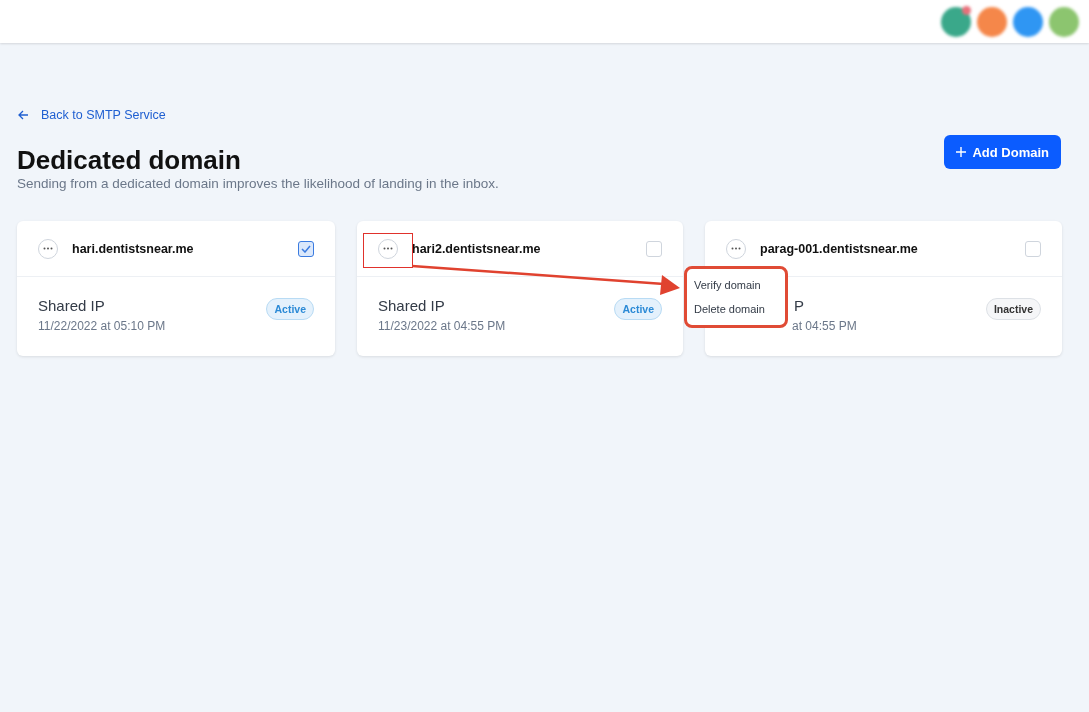  What do you see at coordinates (1013, 309) in the screenshot?
I see `status-badge: Inactive` at bounding box center [1013, 309].